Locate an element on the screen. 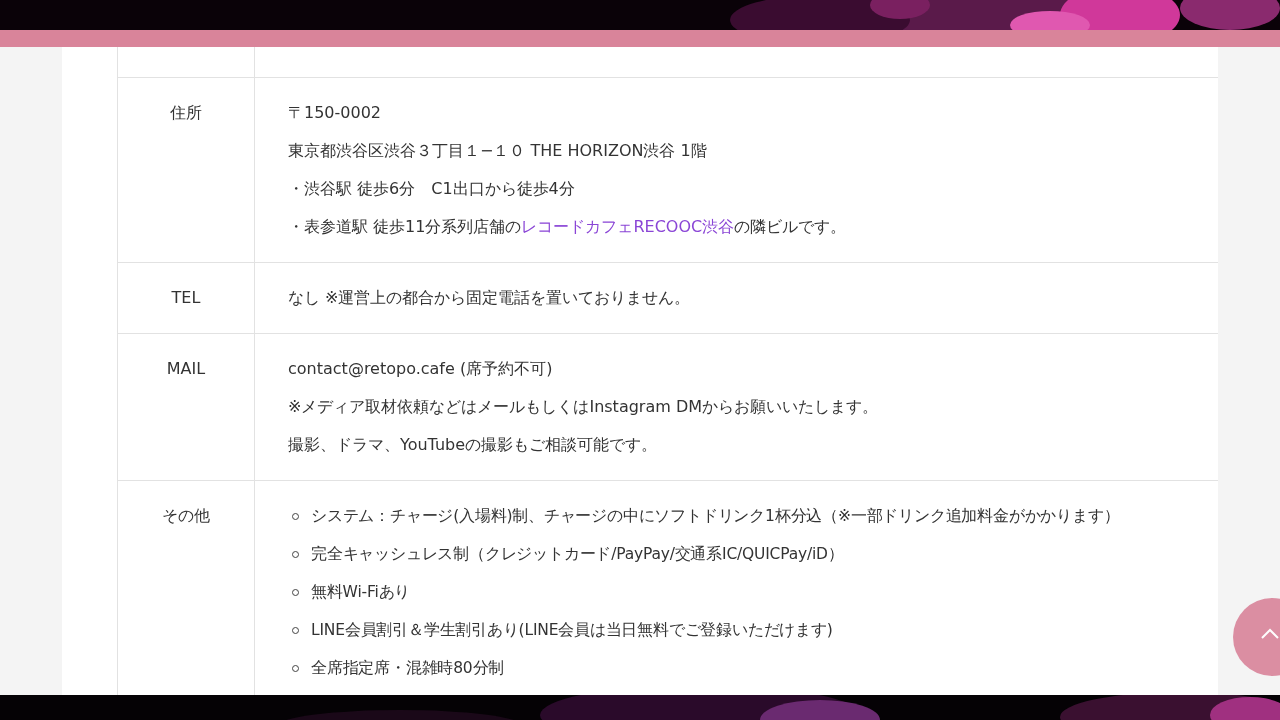 Image resolution: width=1280 pixels, height=720 pixels. list-item-text: 無料Wi-Fiあり is located at coordinates (361, 592).